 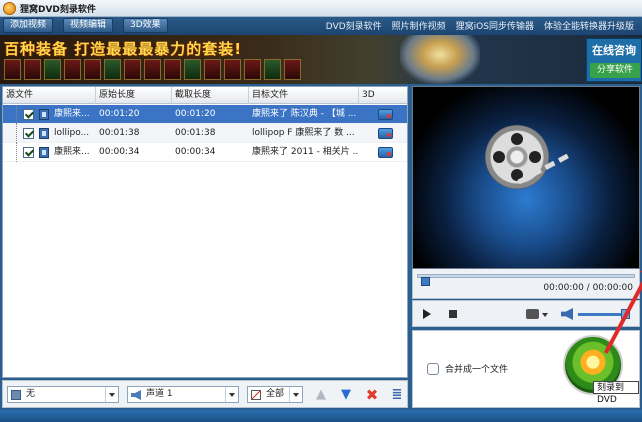 What do you see at coordinates (532, 314) in the screenshot?
I see `snapshot-camera-icon` at bounding box center [532, 314].